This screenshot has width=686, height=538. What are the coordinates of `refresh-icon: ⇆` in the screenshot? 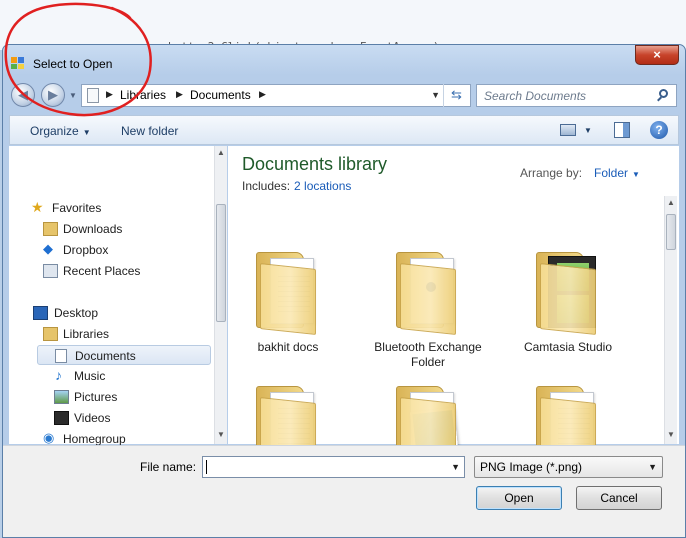 It's located at (456, 94).